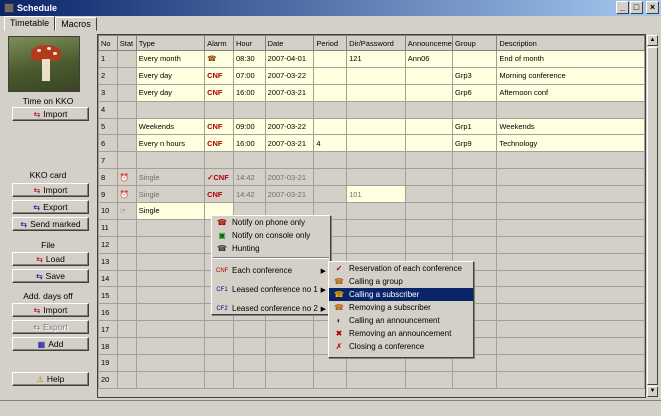 The height and width of the screenshot is (416, 661). Describe the element at coordinates (428, 59) in the screenshot. I see `cell-ann: Ann06` at that location.